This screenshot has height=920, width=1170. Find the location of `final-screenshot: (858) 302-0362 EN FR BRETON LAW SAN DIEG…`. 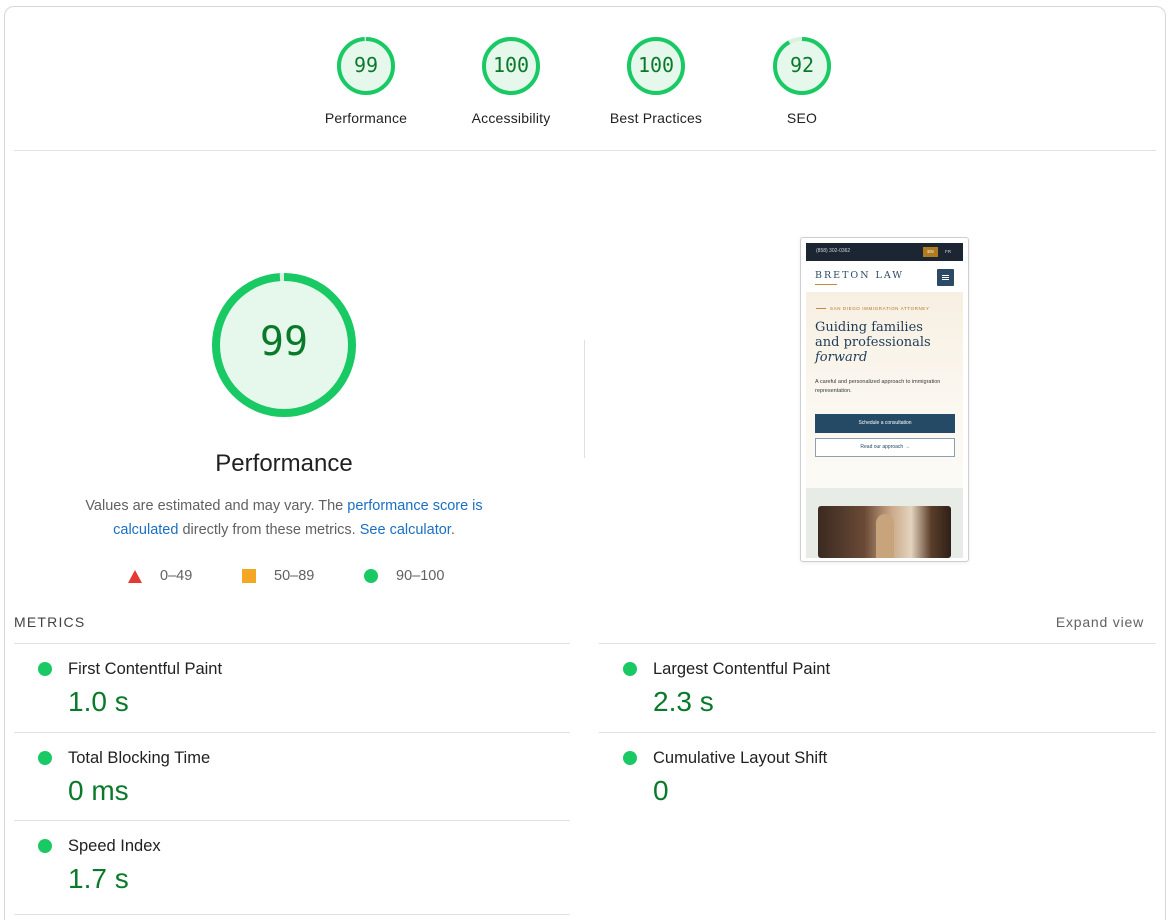

final-screenshot: (858) 302-0362 EN FR BRETON LAW SAN DIEG… is located at coordinates (884, 399).